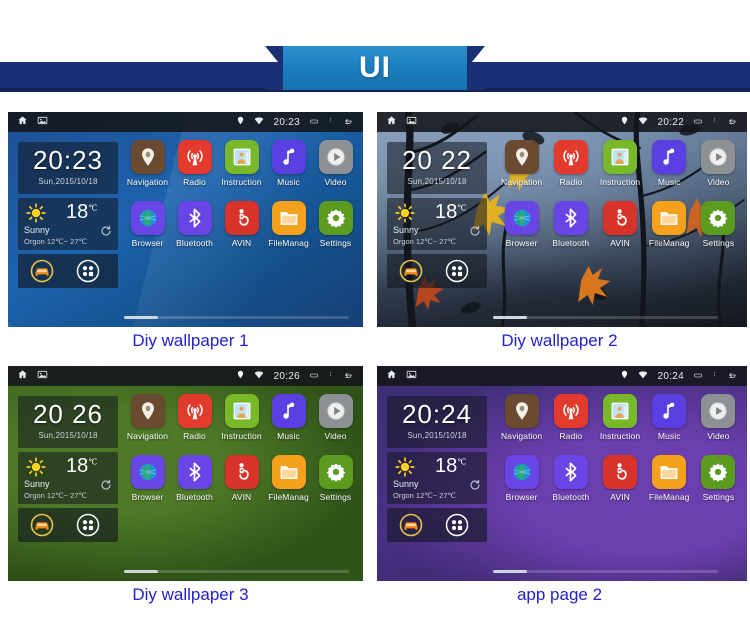 The height and width of the screenshot is (621, 750). Describe the element at coordinates (437, 168) in the screenshot. I see `clock-widget: 20 22 Sun,2015/10/18` at that location.